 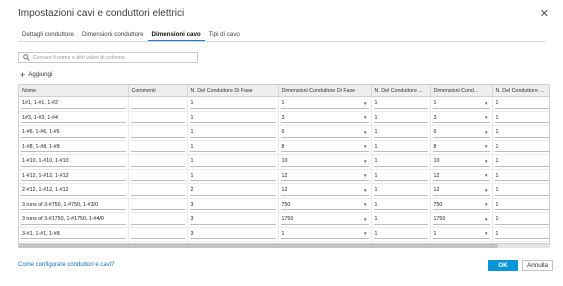 I want to click on add-button: + Aggiungi, so click(x=36, y=74).